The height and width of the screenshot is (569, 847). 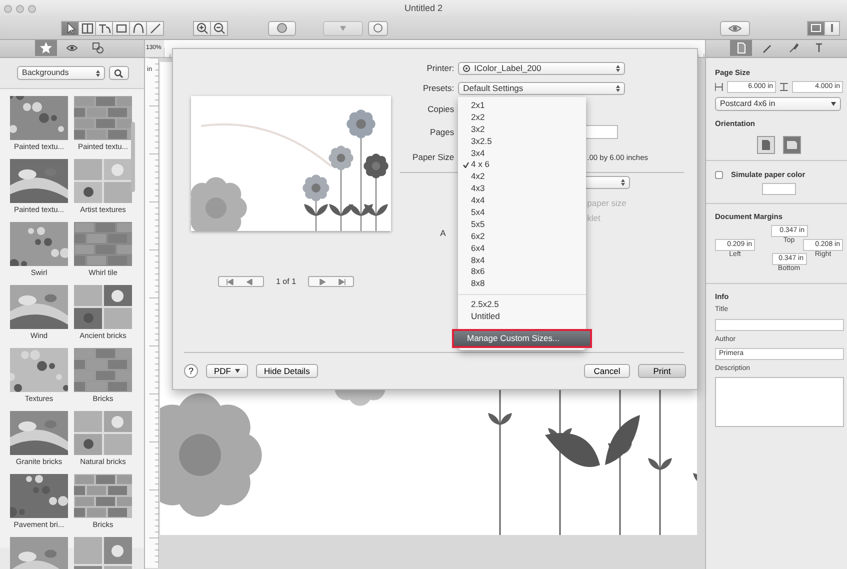 I want to click on cancel-button: Cancel, so click(x=607, y=371).